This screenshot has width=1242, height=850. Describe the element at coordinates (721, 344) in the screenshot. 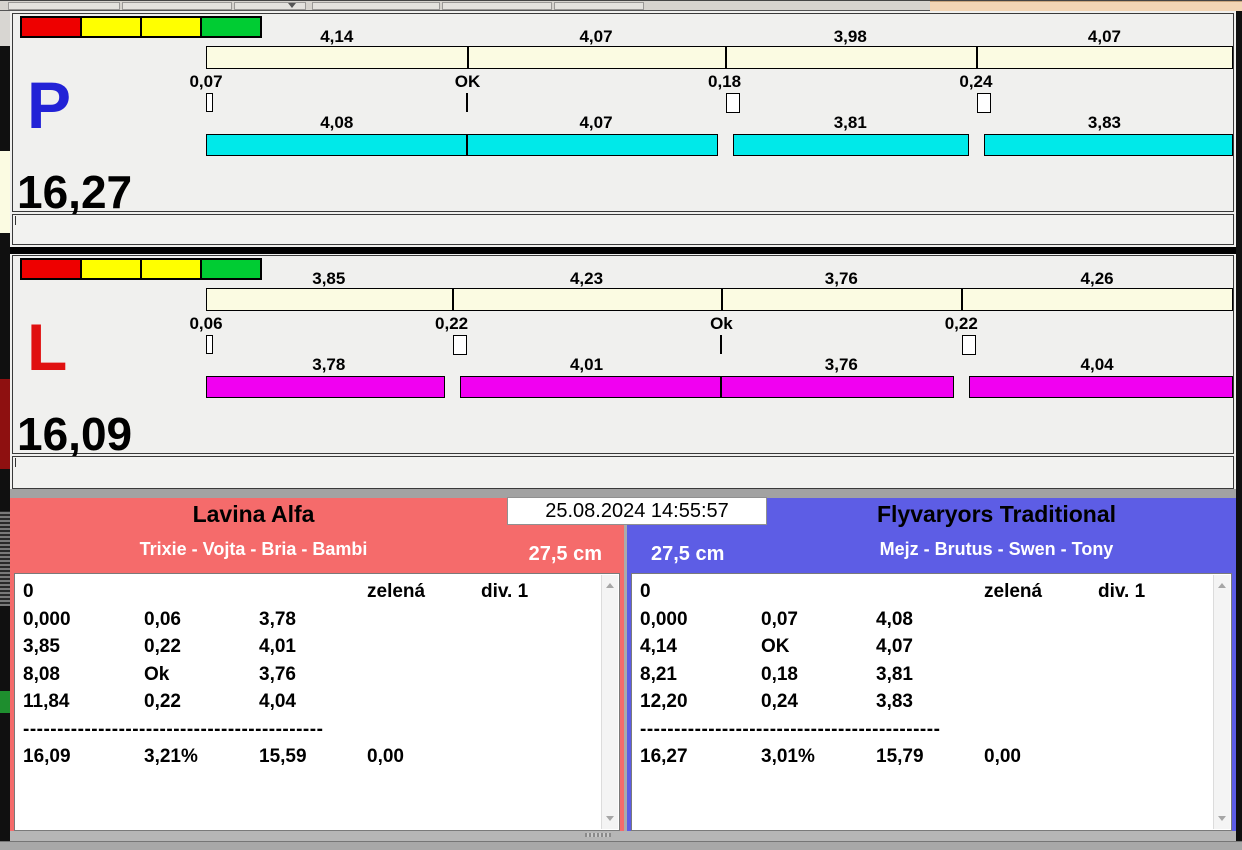

I see `cross-marker-ok` at that location.